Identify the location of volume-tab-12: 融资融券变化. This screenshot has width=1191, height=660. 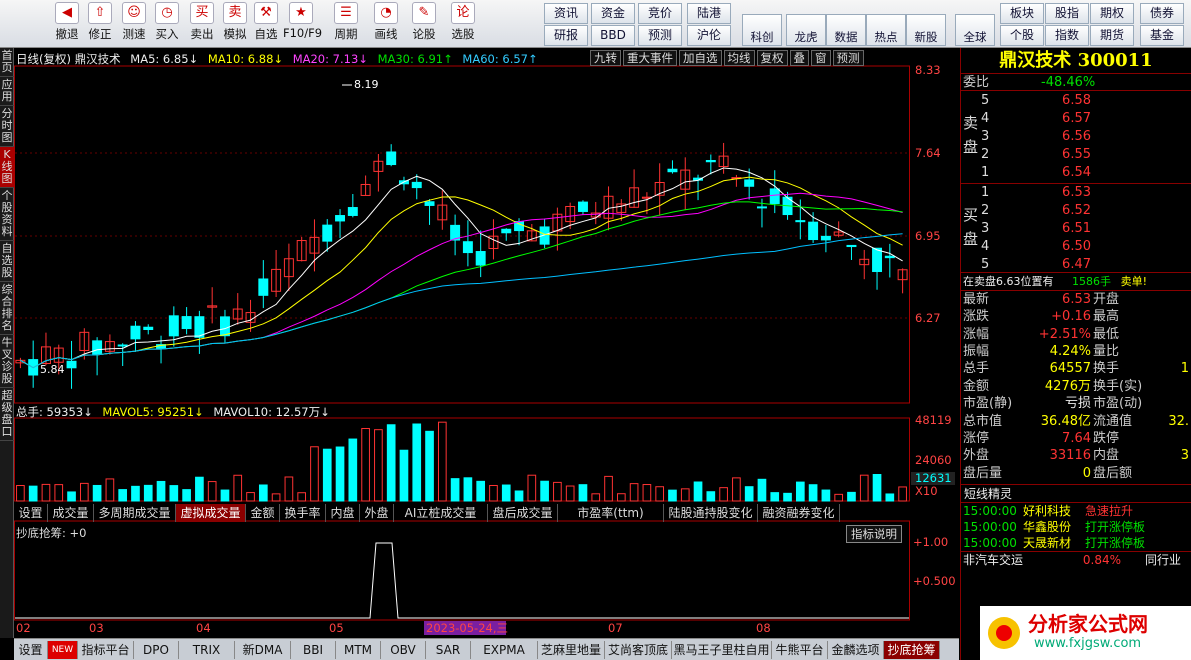
(799, 513).